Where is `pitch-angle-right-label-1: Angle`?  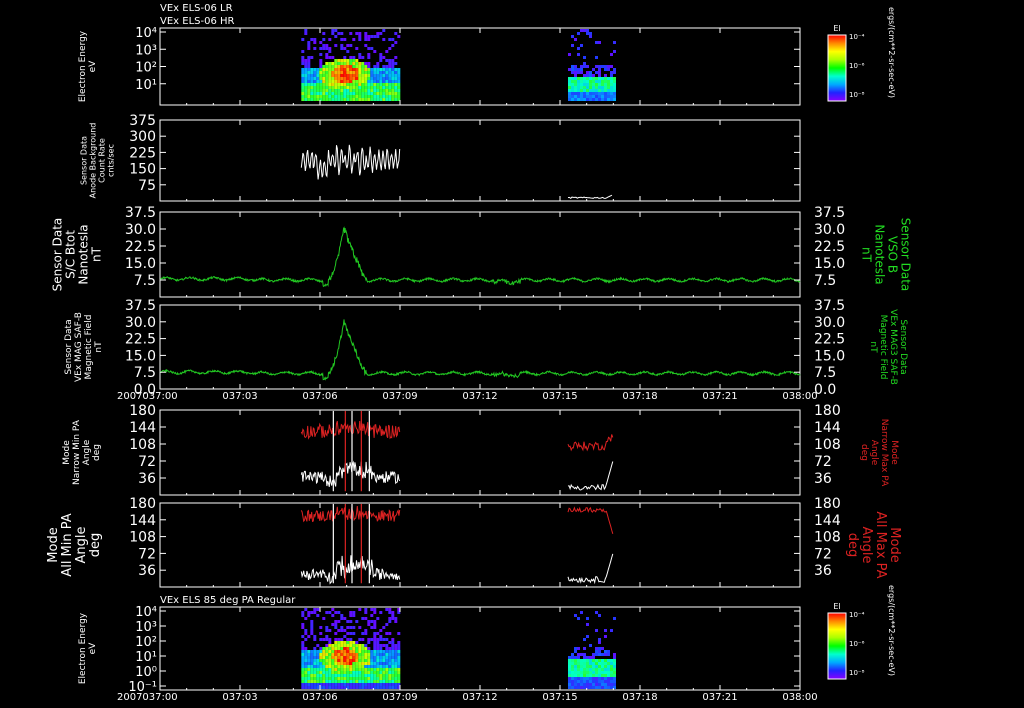 pitch-angle-right-label-1: Angle is located at coordinates (866, 545).